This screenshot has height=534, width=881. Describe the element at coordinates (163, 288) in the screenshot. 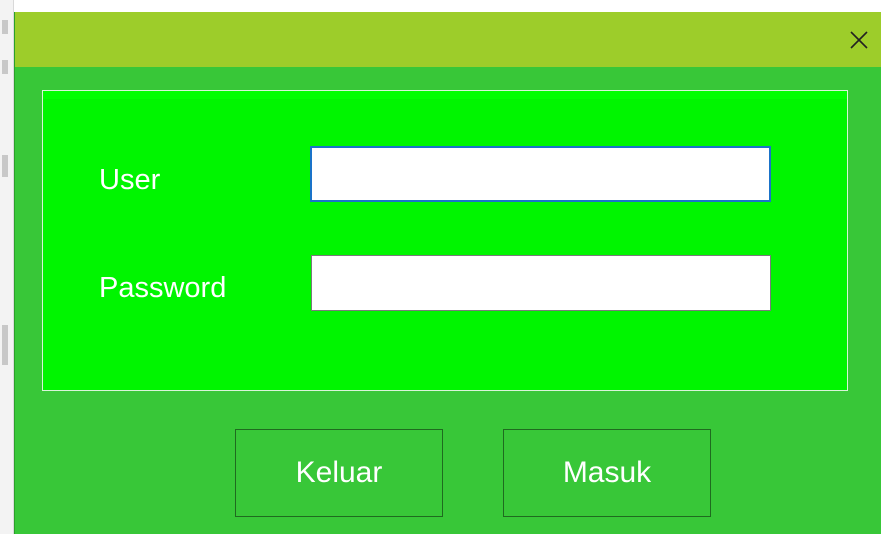

I see `password-label: Password` at that location.